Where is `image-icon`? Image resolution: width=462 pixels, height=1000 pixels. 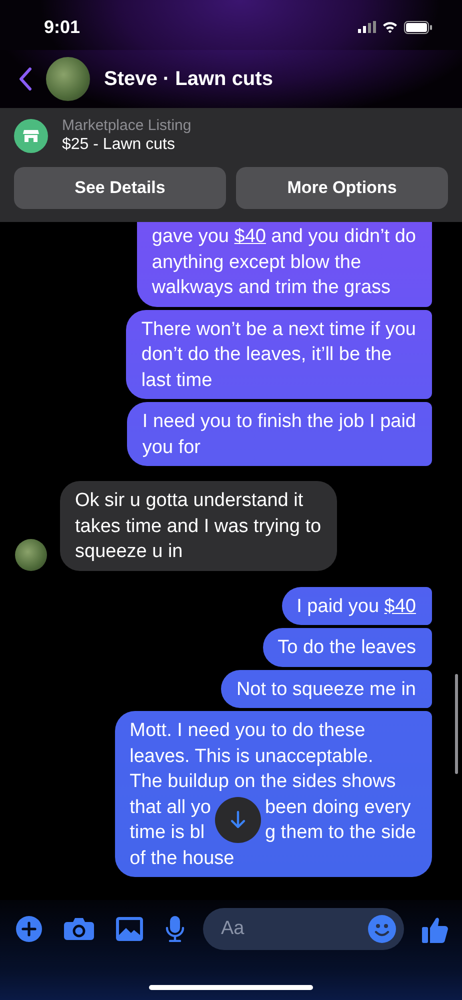 image-icon is located at coordinates (129, 929).